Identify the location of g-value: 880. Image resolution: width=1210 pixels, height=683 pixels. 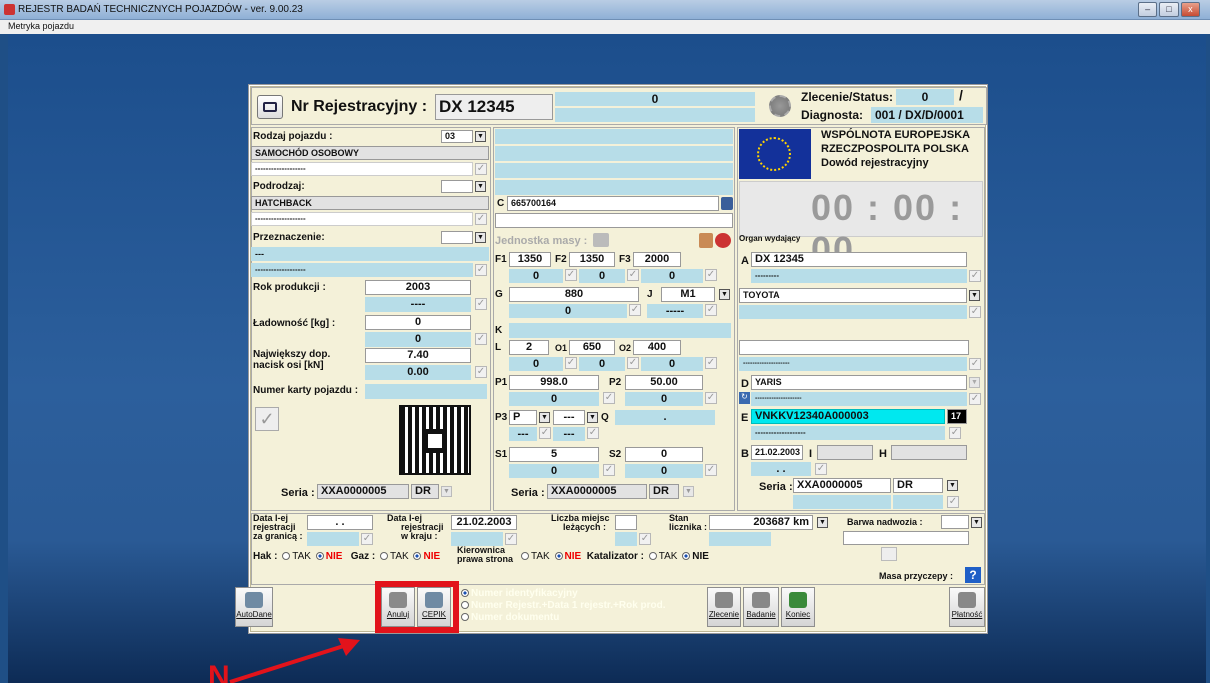
(574, 294).